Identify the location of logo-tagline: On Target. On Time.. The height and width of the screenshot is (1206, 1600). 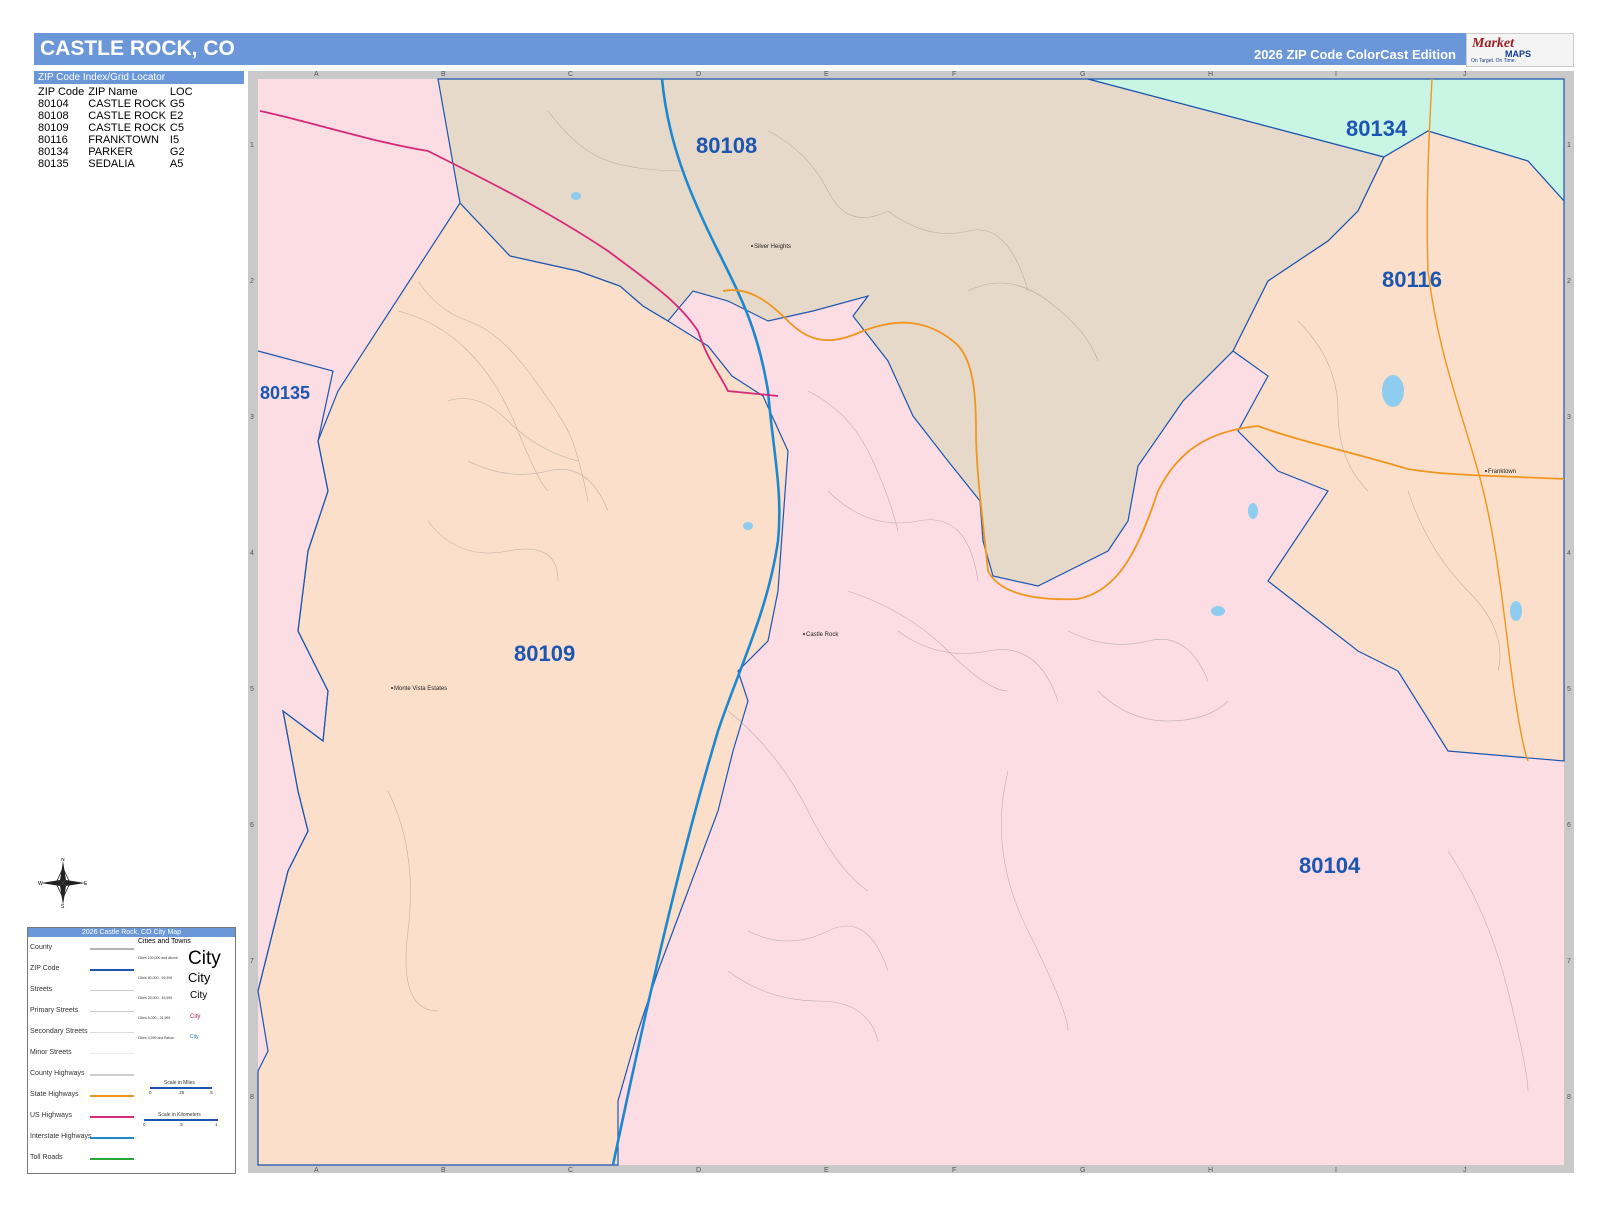
(1493, 61).